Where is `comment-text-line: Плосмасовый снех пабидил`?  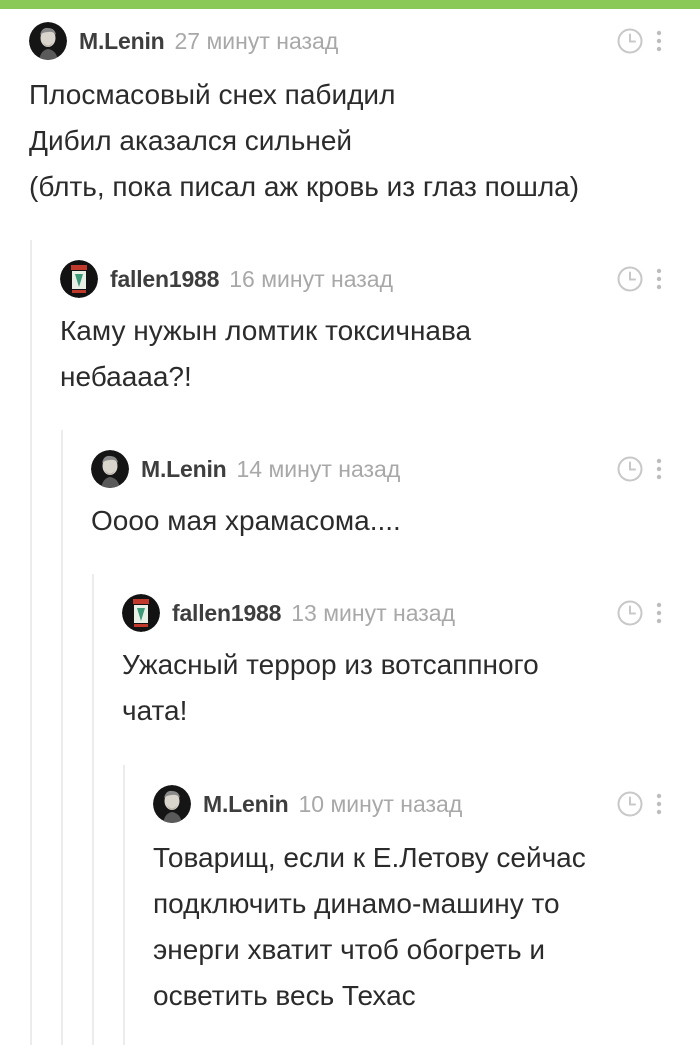
comment-text-line: Плосмасовый снех пабидил is located at coordinates (212, 94).